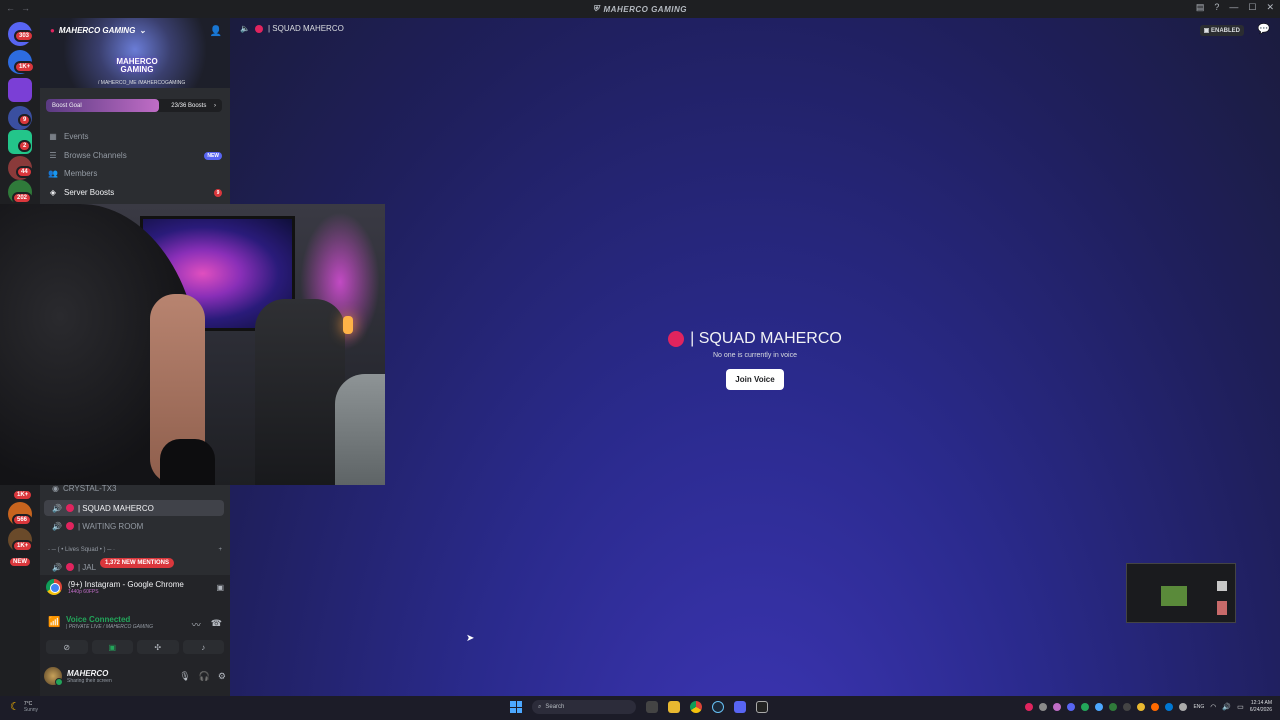 The width and height of the screenshot is (1280, 720). What do you see at coordinates (22, 520) in the screenshot?
I see `unread-badge: 566` at bounding box center [22, 520].